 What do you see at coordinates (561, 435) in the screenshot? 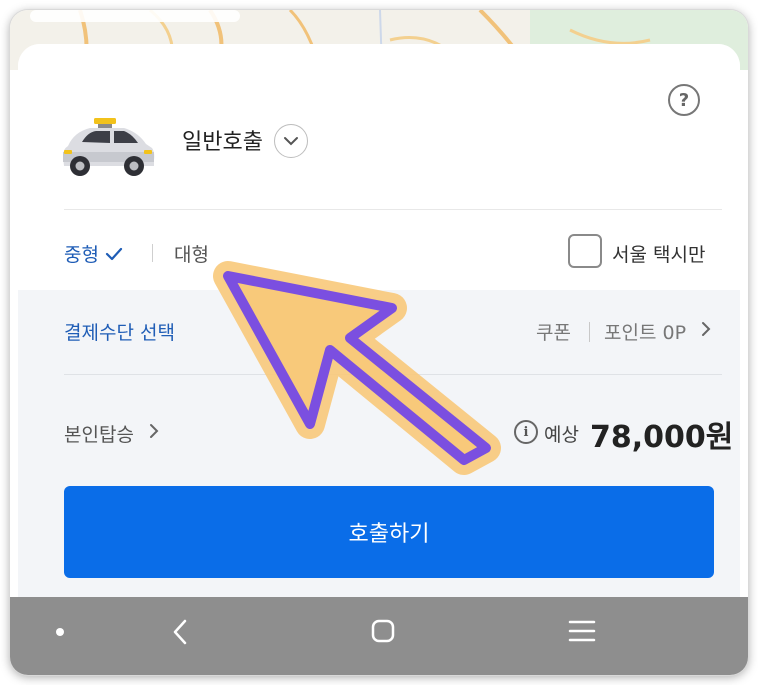
I see `estimate-label: 예상` at bounding box center [561, 435].